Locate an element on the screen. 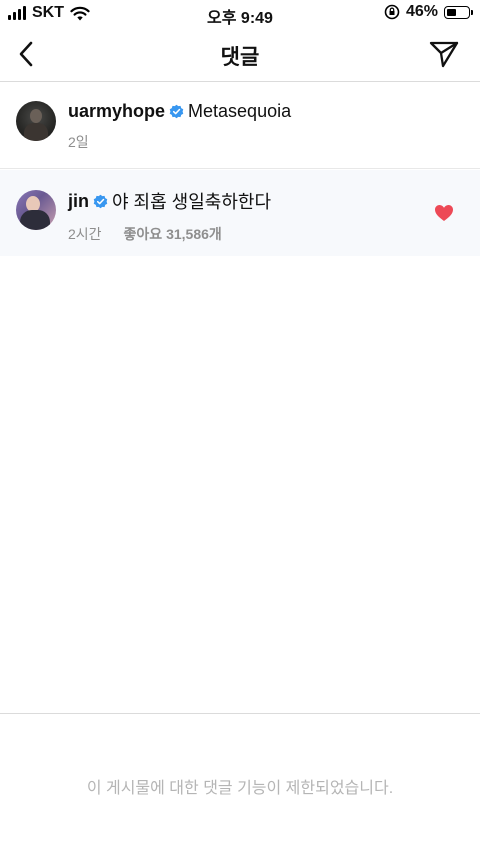  comment-username: jin is located at coordinates (78, 201).